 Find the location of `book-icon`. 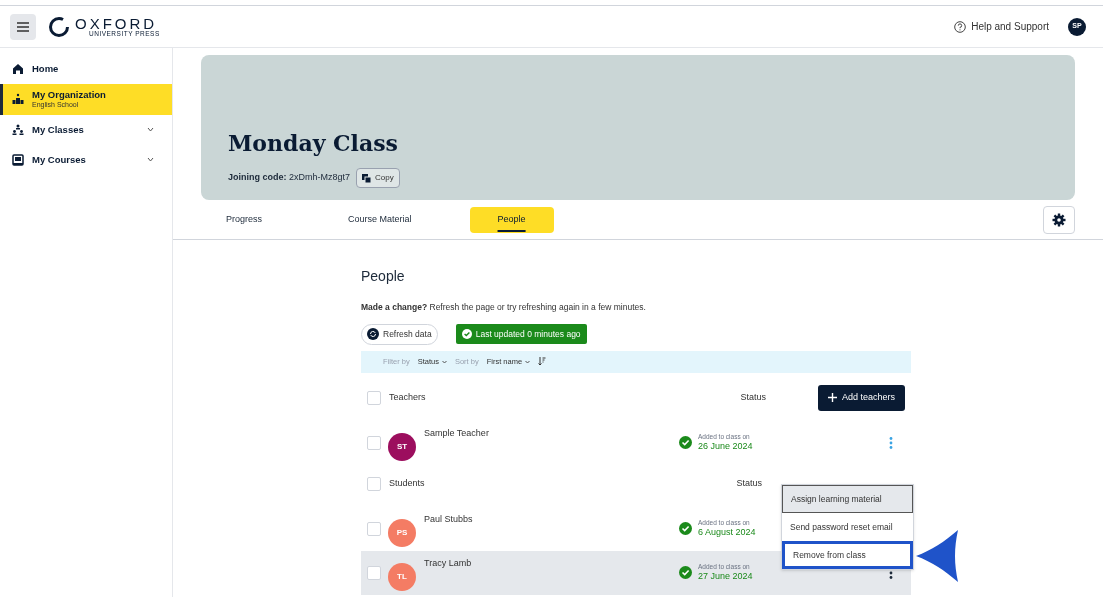

book-icon is located at coordinates (18, 159).